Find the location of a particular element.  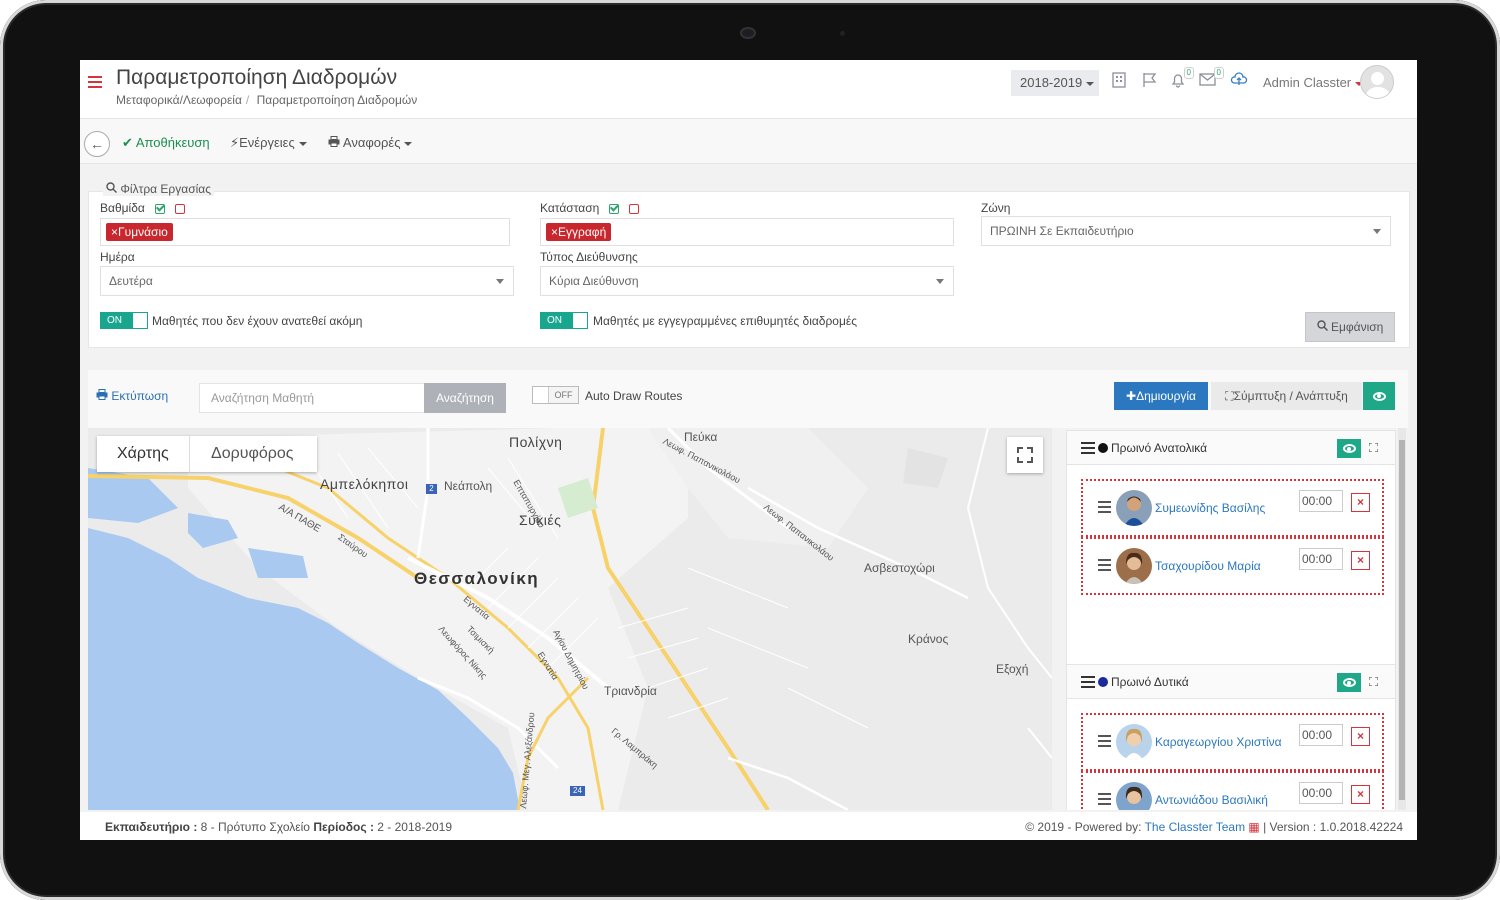

address-type-select: Κύρια Διεύθυνση is located at coordinates (747, 281).